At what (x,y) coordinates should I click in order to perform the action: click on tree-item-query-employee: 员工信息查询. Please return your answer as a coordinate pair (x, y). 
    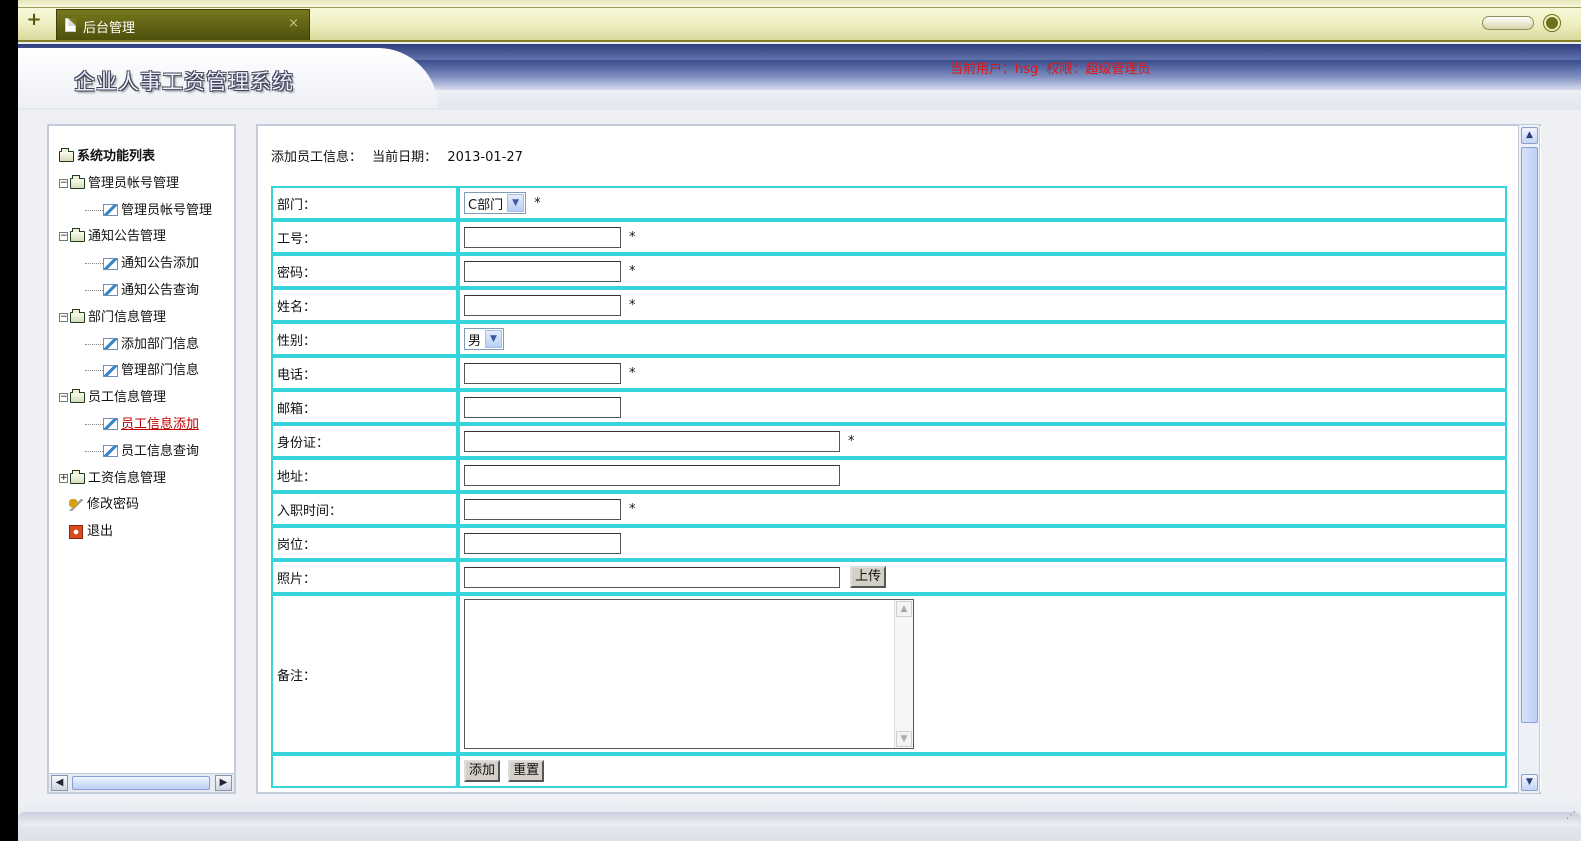
    Looking at the image, I should click on (135, 452).